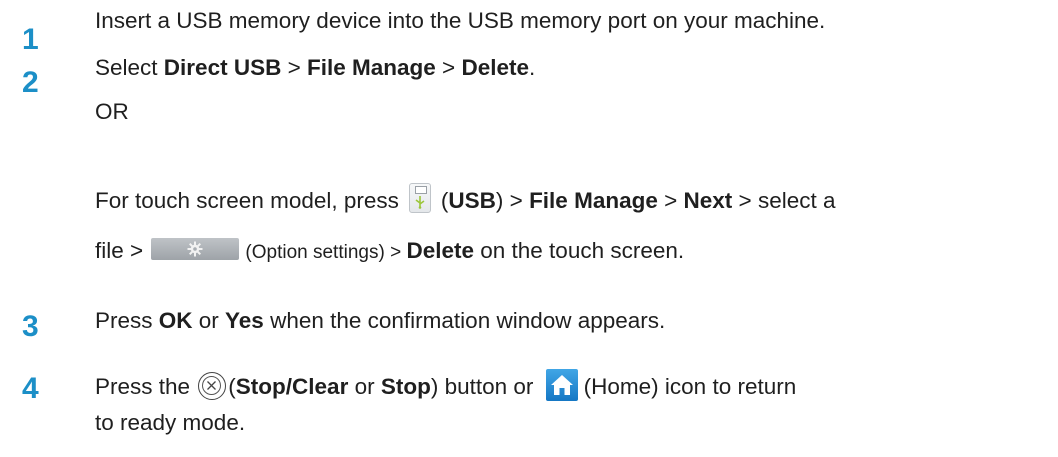 Image resolution: width=1058 pixels, height=457 pixels. I want to click on step-3-number: 3, so click(30, 326).